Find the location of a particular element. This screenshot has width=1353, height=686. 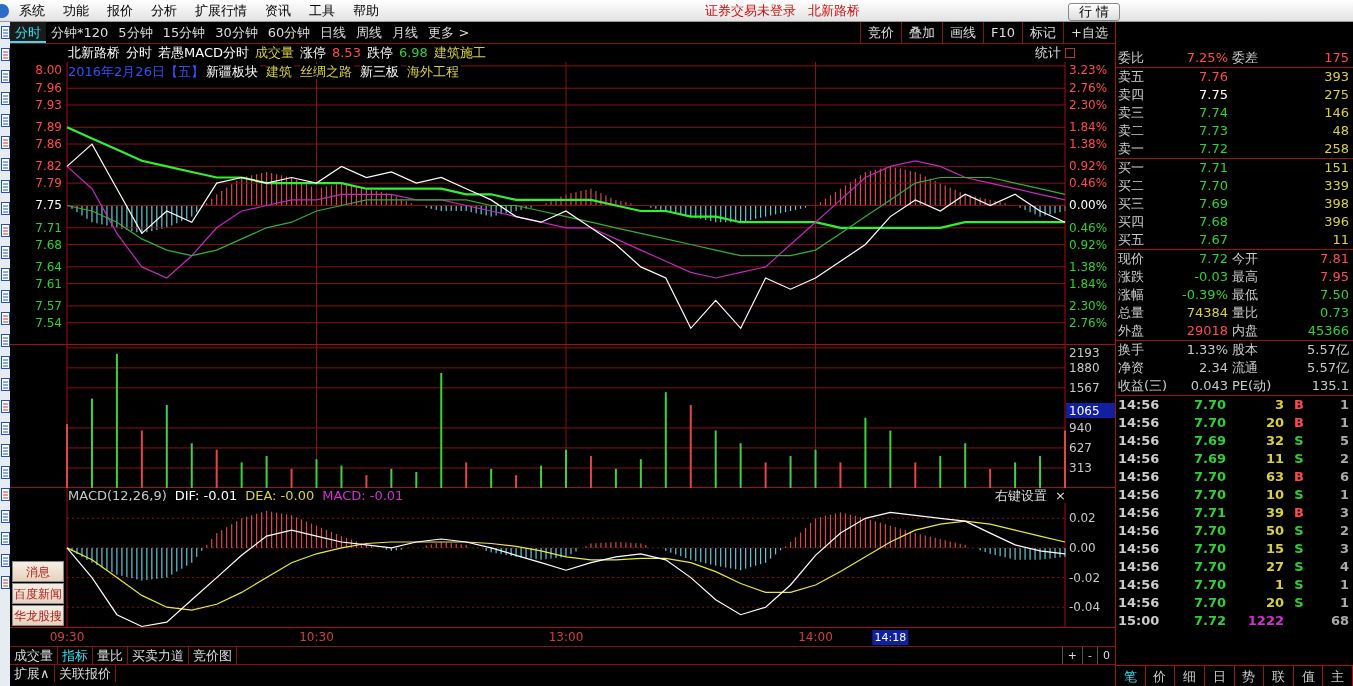

axis-label: 7.86 is located at coordinates (48, 144).